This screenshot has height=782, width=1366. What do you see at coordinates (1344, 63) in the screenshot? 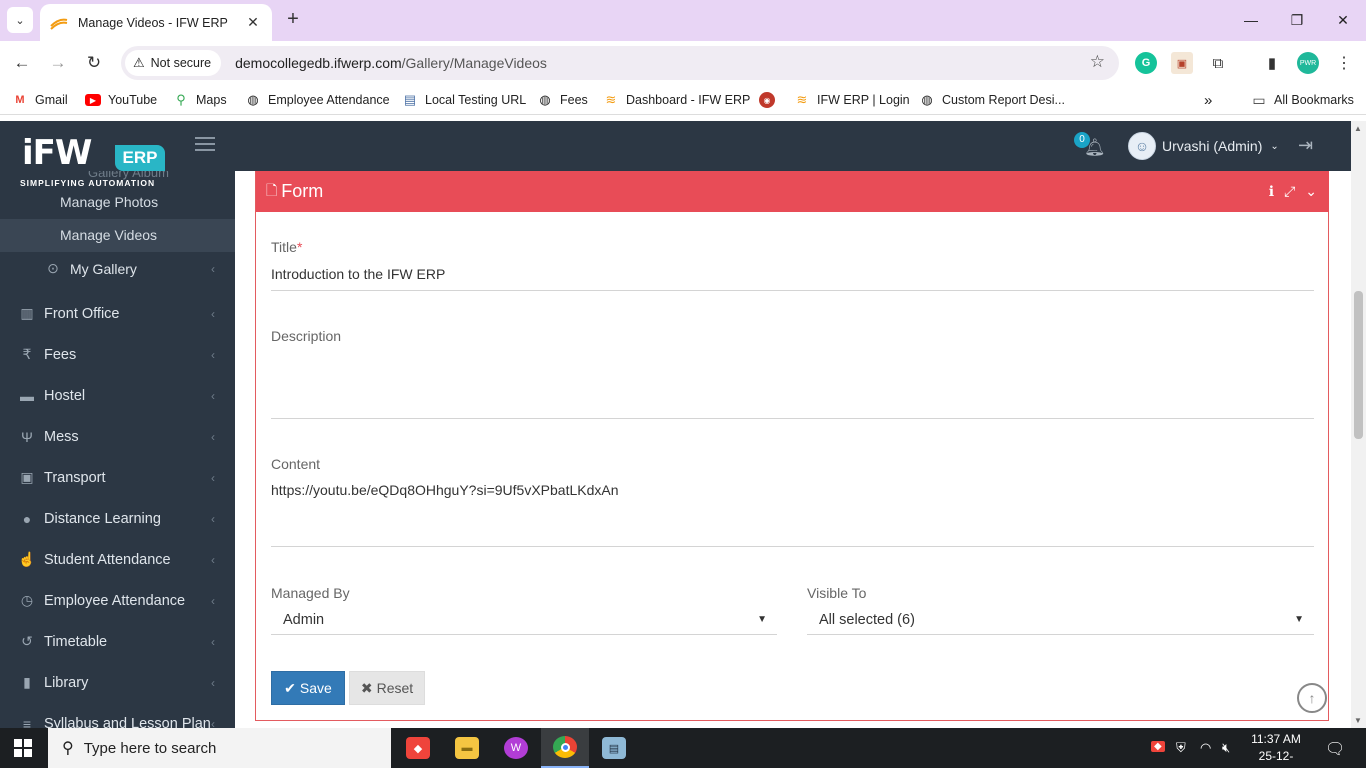
I see `browser-menu-icon: ⋮` at bounding box center [1344, 63].